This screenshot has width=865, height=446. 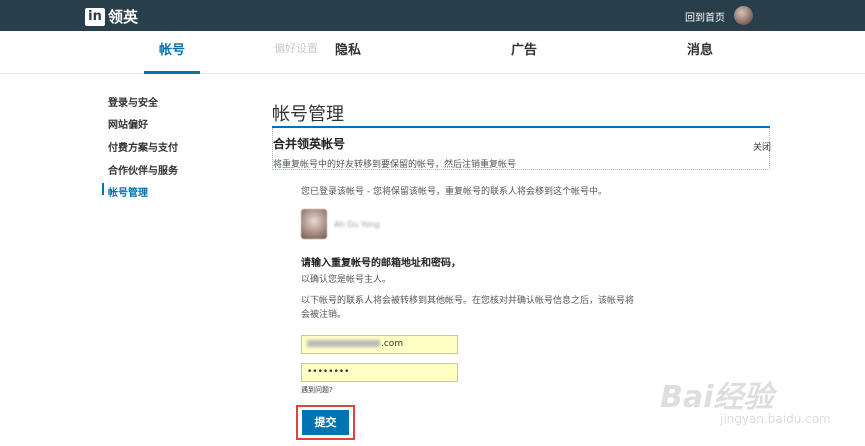 What do you see at coordinates (432, 15) in the screenshot?
I see `top-bar: in 领英 回到首页` at bounding box center [432, 15].